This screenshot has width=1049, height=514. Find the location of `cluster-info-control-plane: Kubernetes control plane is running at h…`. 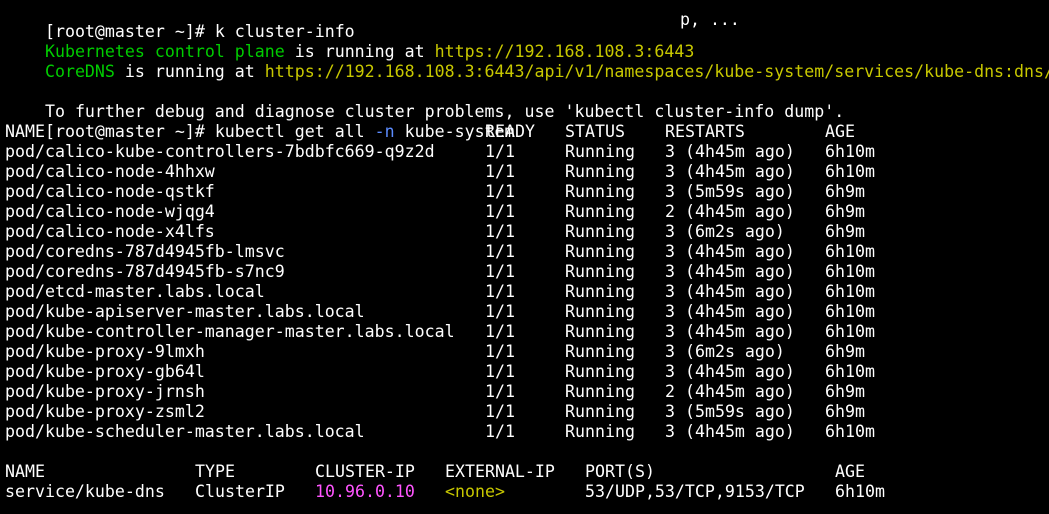

cluster-info-control-plane: Kubernetes control plane is running at h… is located at coordinates (349, 41).